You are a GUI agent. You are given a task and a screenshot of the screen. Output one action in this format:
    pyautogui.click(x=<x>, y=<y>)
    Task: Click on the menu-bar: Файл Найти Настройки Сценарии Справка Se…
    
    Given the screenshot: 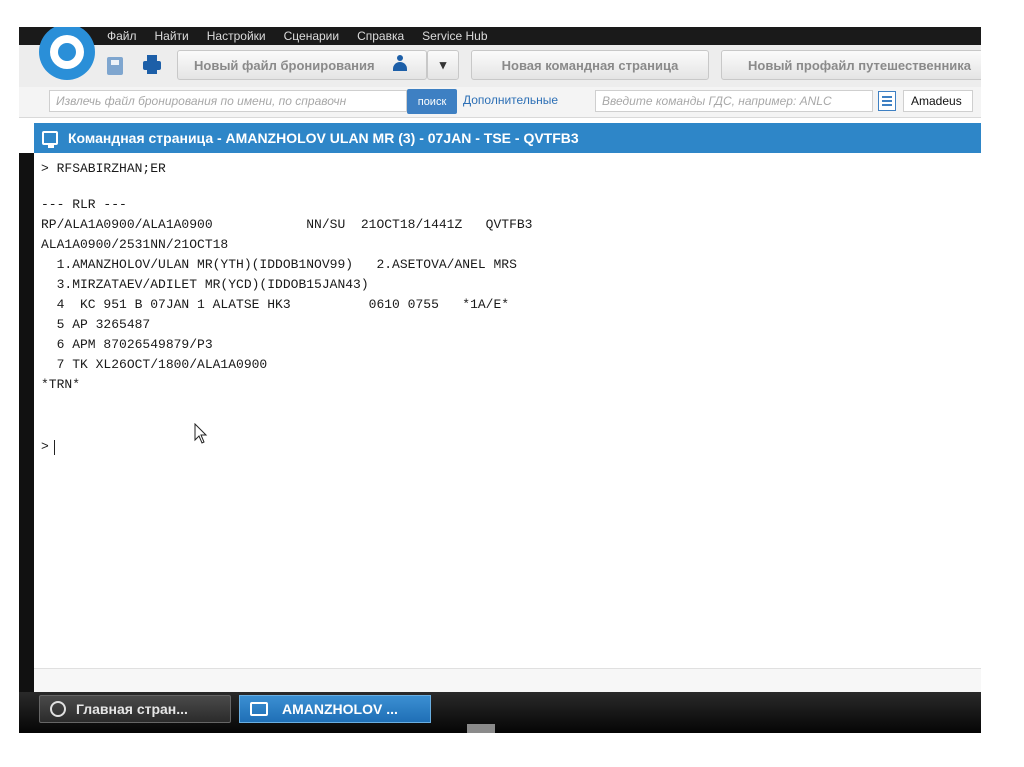 What is the action you would take?
    pyautogui.click(x=500, y=36)
    